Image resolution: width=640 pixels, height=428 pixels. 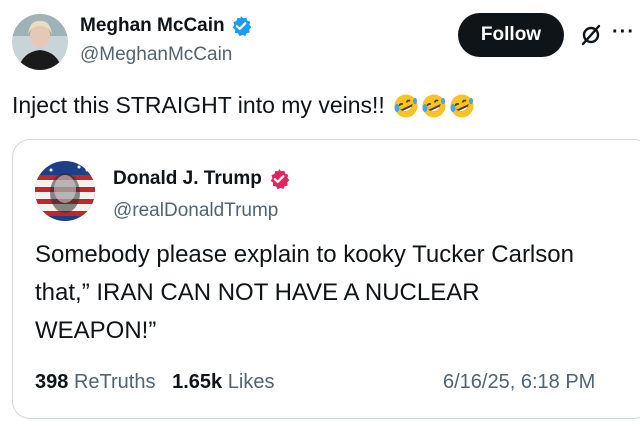 I want to click on quoted-post-stats: 398 ReTruths 1.65k Likes, so click(x=154, y=382).